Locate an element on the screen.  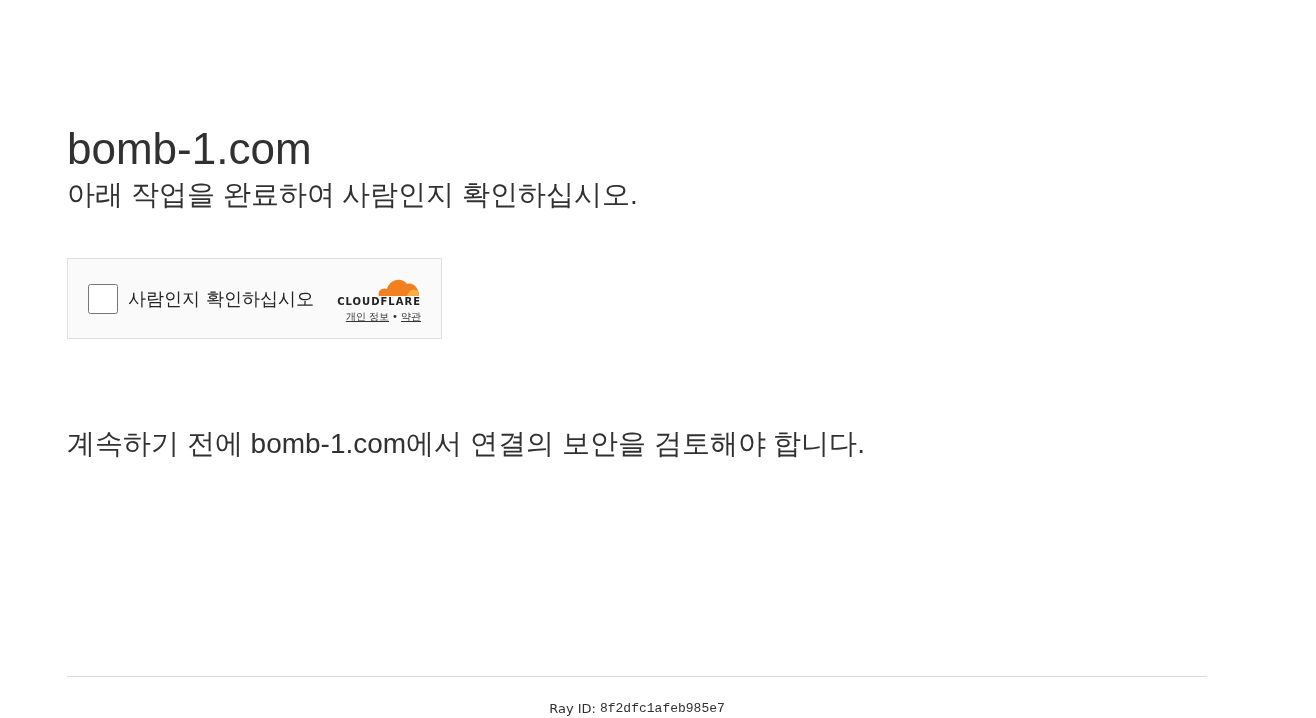
checkbox is located at coordinates (103, 298).